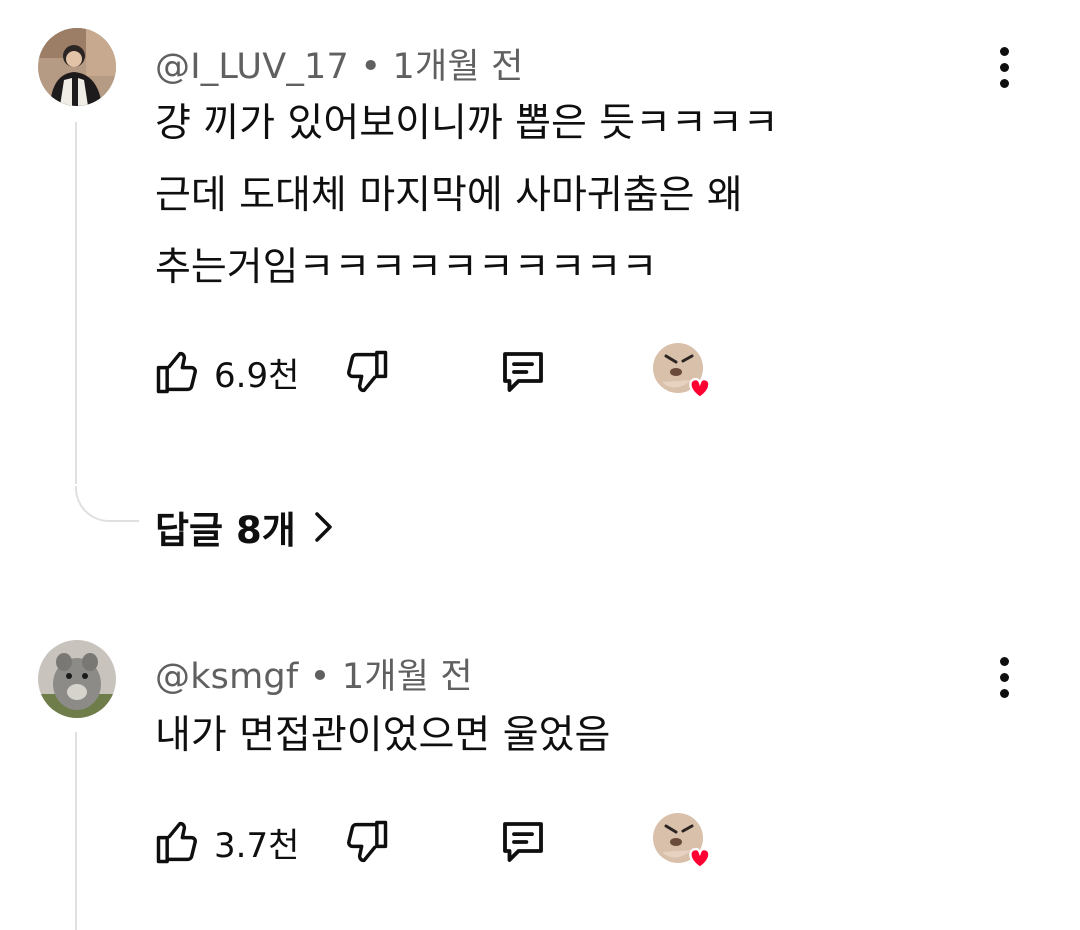 Image resolution: width=1080 pixels, height=930 pixels. I want to click on comment-text: 내가 면접관이었으면 울었음, so click(383, 735).